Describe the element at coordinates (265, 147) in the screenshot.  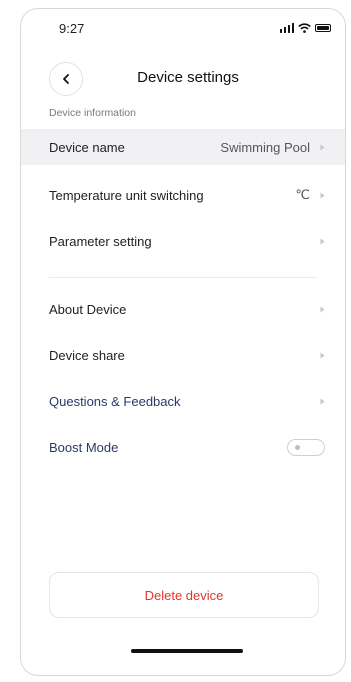
I see `row-value: Swimming Pool` at that location.